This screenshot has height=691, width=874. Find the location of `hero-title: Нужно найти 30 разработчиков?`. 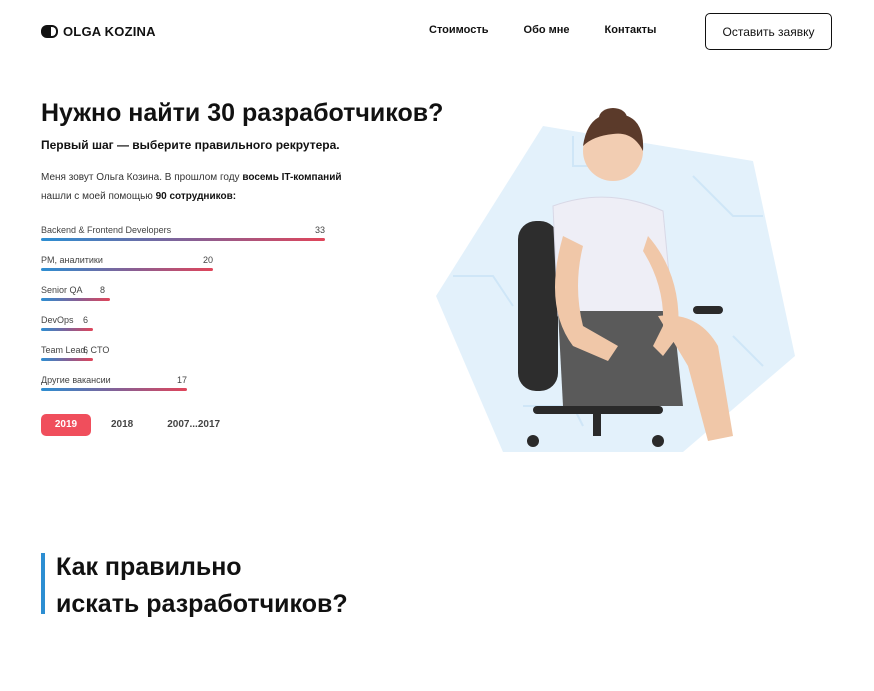

hero-title: Нужно найти 30 разработчиков? is located at coordinates (242, 113).